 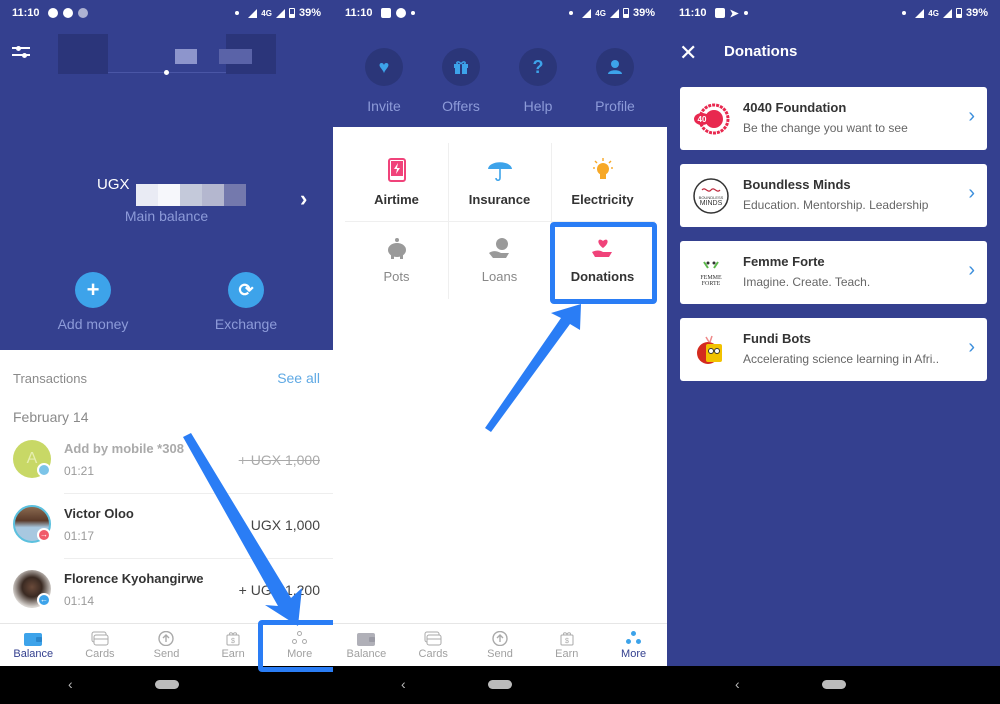 What do you see at coordinates (384, 67) in the screenshot?
I see `heart-icon: ♥` at bounding box center [384, 67].